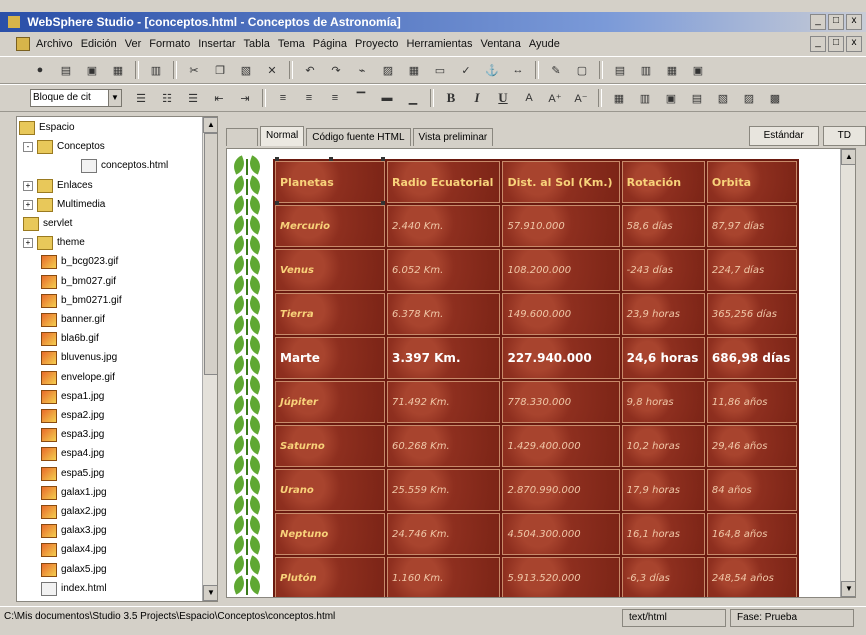 The width and height of the screenshot is (866, 635). Describe the element at coordinates (818, 22) in the screenshot. I see `minimize-button: _` at that location.